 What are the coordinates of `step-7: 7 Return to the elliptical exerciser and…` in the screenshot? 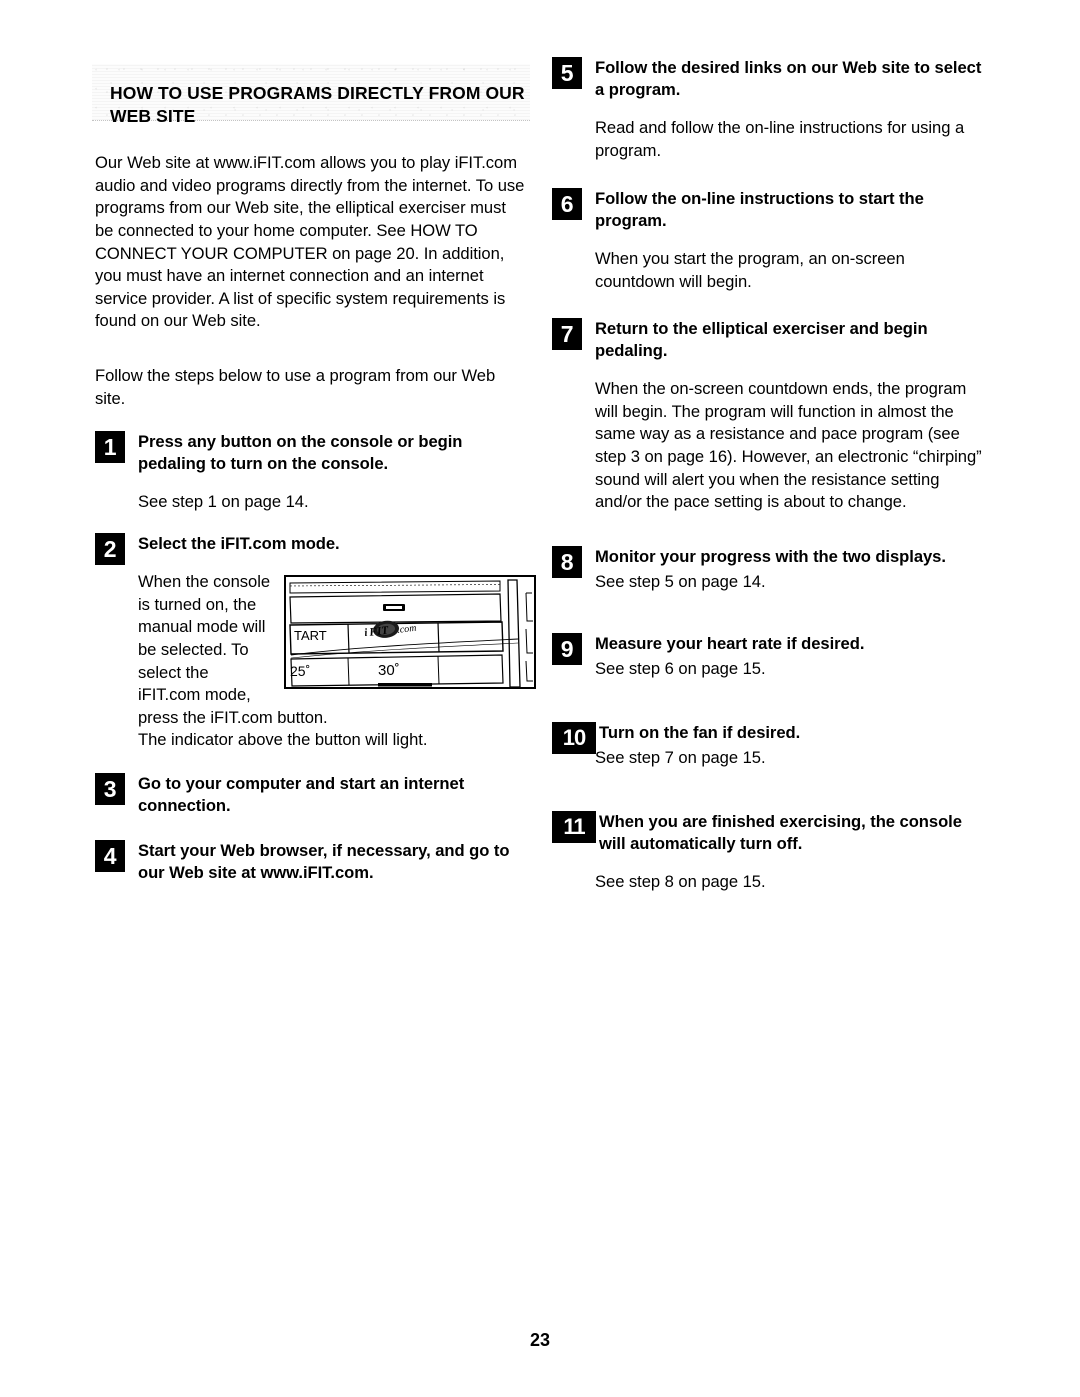 It's located at (770, 416).